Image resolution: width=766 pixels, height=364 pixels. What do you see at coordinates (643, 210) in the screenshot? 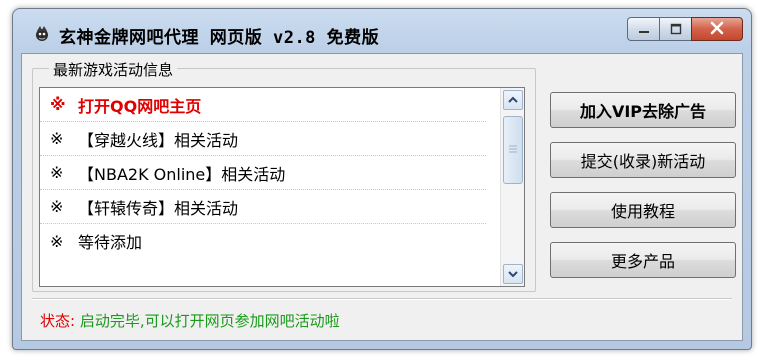
I see `tutorial-button: 使用教程` at bounding box center [643, 210].